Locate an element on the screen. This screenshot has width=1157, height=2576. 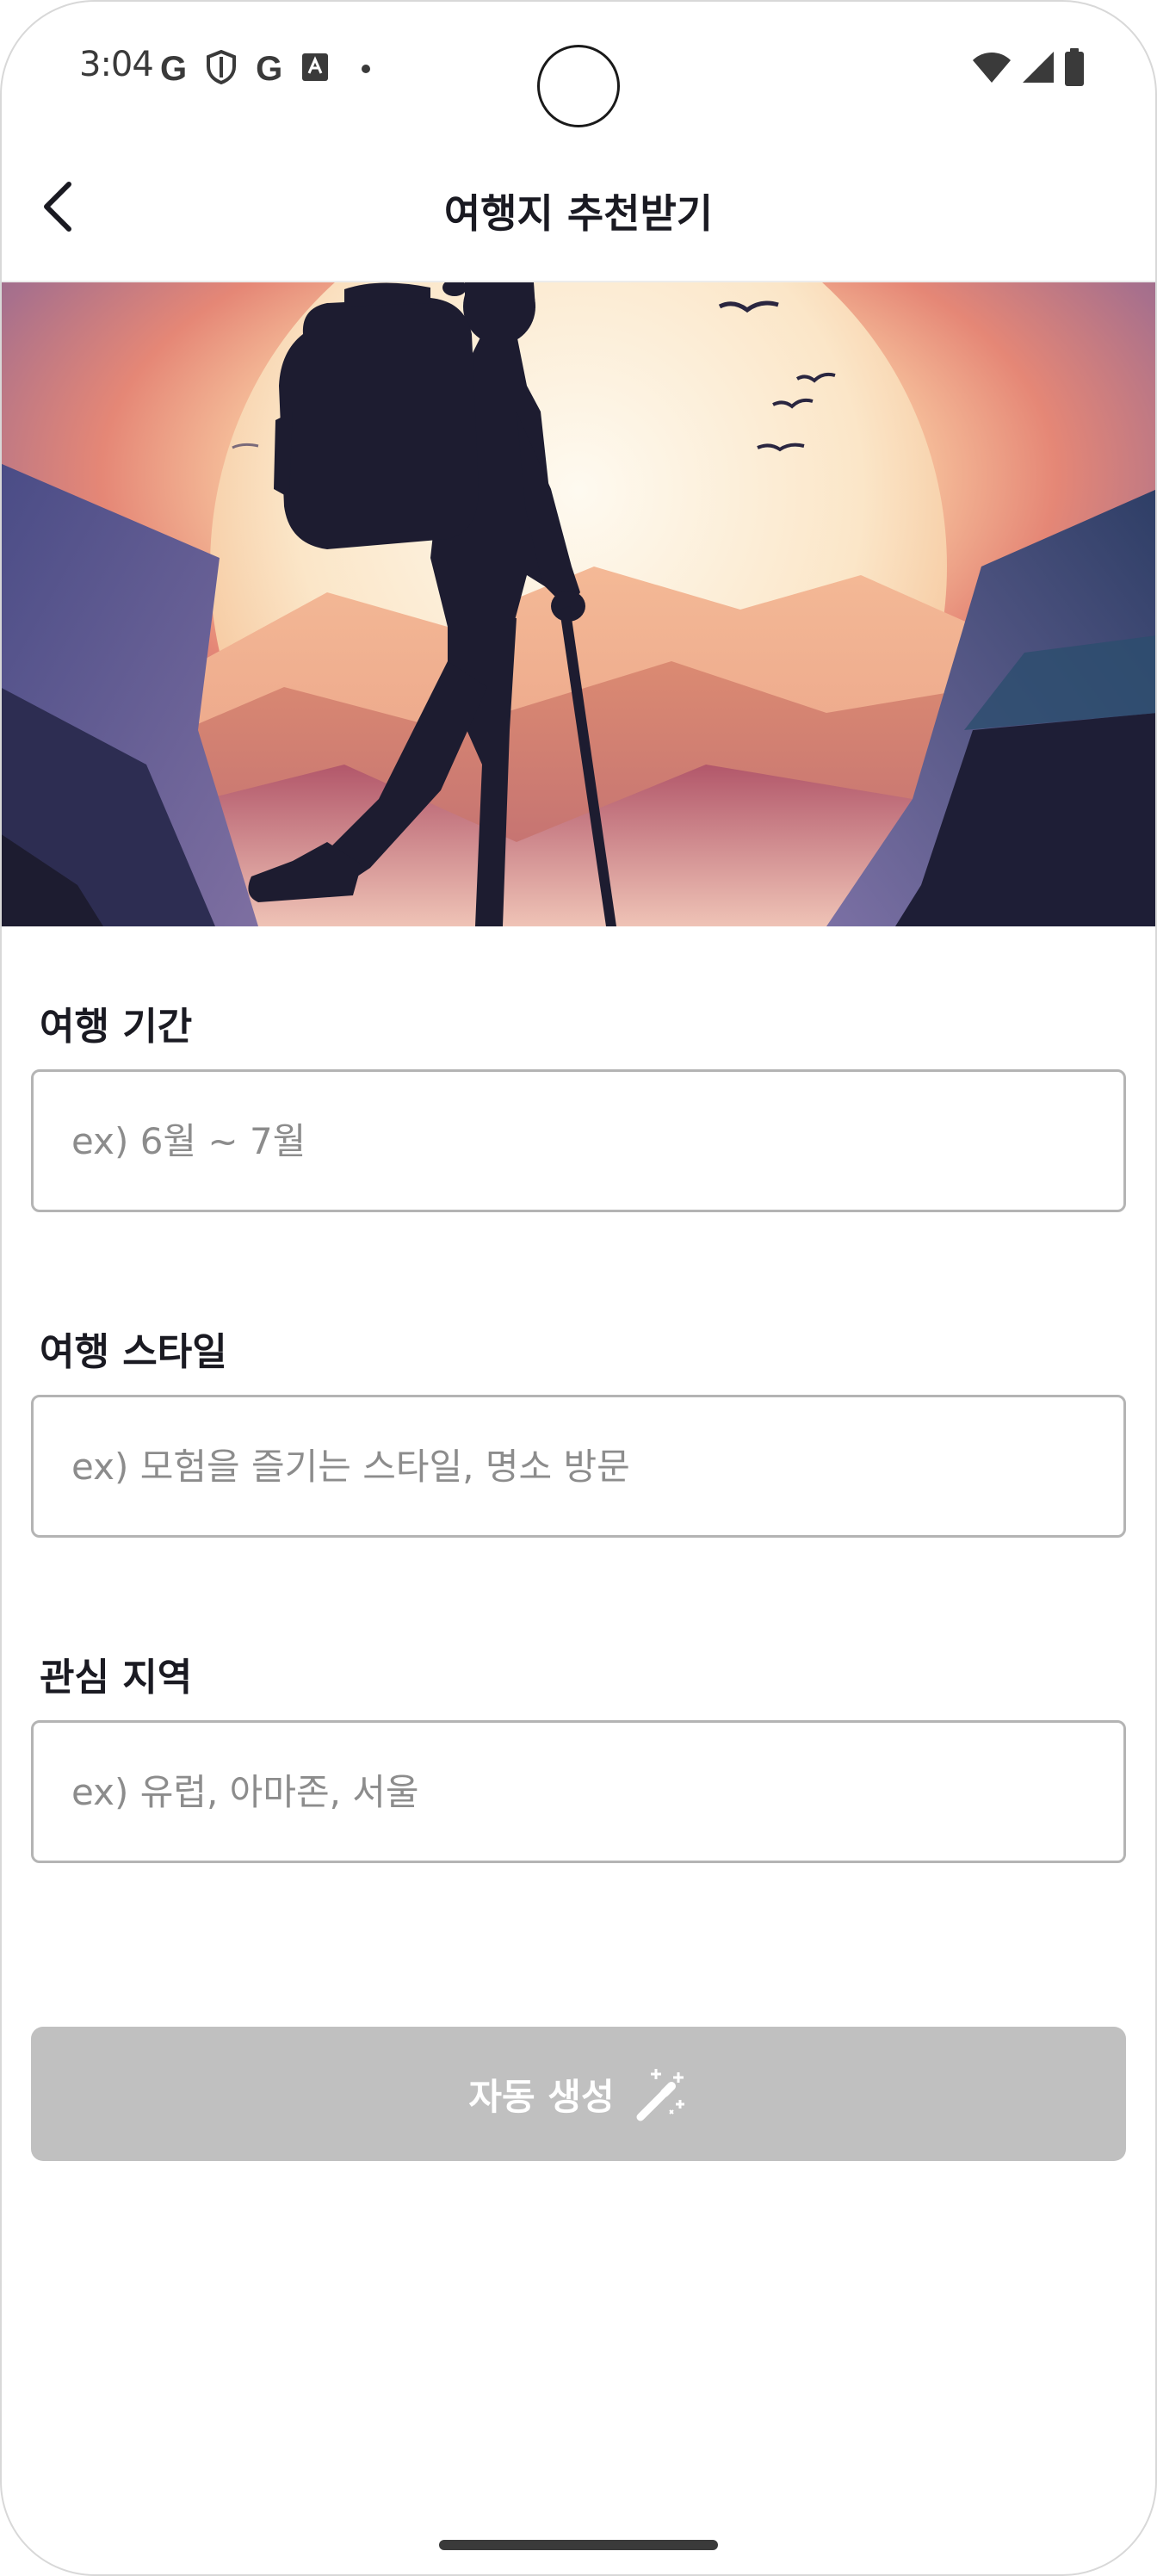
auto-generate-label: 자동 생성 is located at coordinates (541, 2096).